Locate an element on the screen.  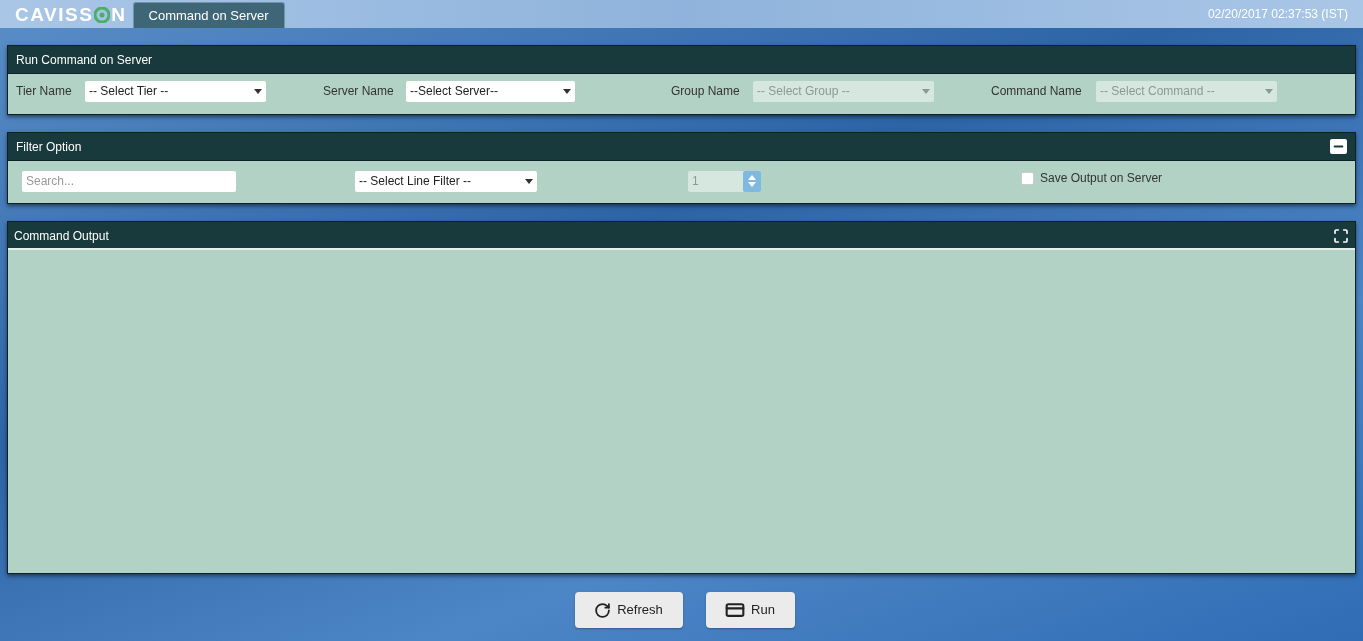
field-label: Group Name is located at coordinates (706, 91).